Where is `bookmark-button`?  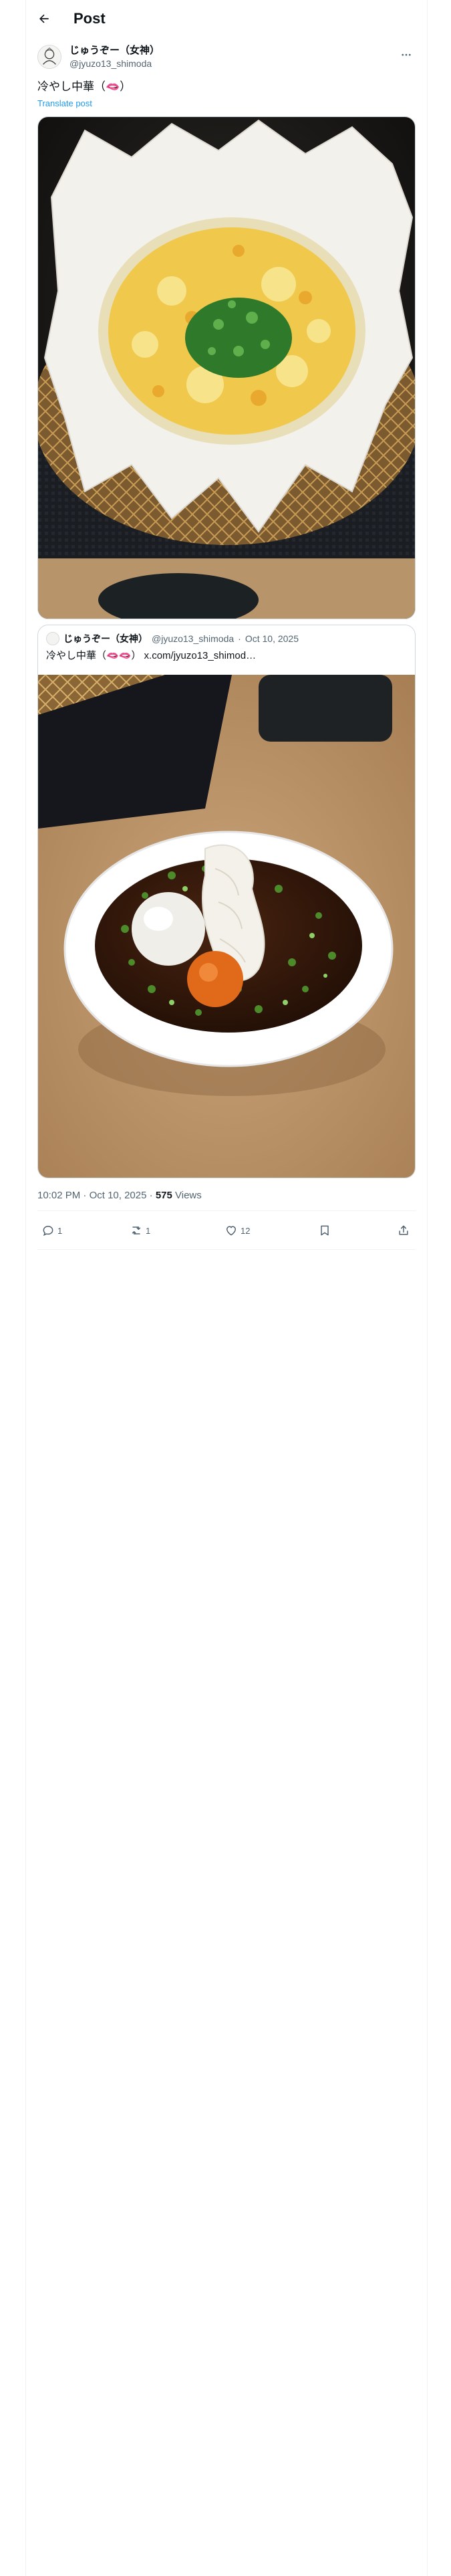 bookmark-button is located at coordinates (324, 1231).